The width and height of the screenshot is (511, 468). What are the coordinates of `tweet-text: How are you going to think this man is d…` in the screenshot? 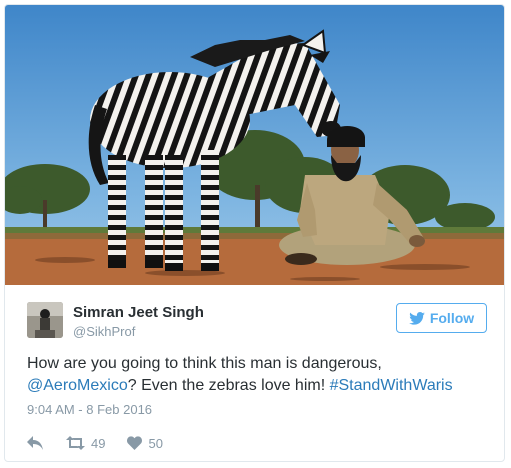 It's located at (257, 375).